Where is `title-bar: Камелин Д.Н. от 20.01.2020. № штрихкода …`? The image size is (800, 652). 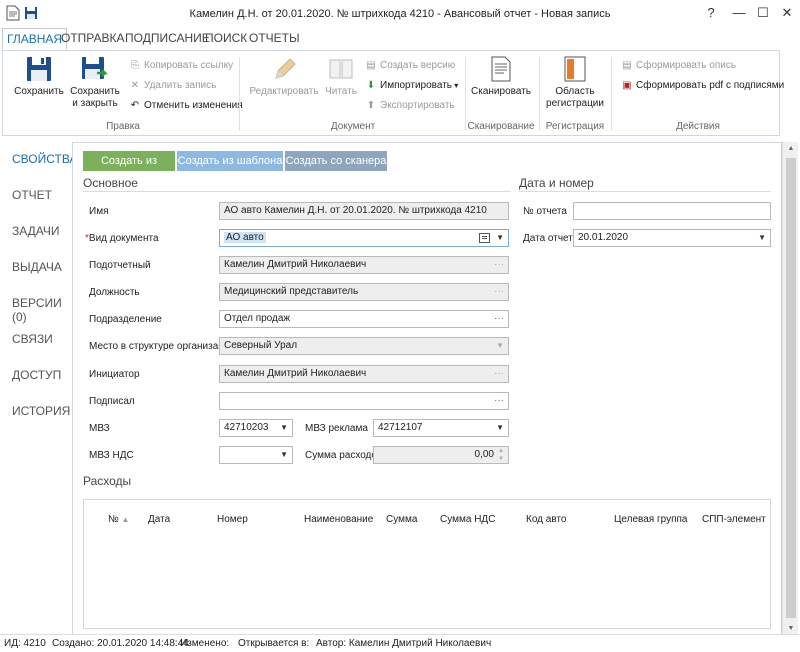
title-bar: Камелин Д.Н. от 20.01.2020. № штрихкода … is located at coordinates (400, 14).